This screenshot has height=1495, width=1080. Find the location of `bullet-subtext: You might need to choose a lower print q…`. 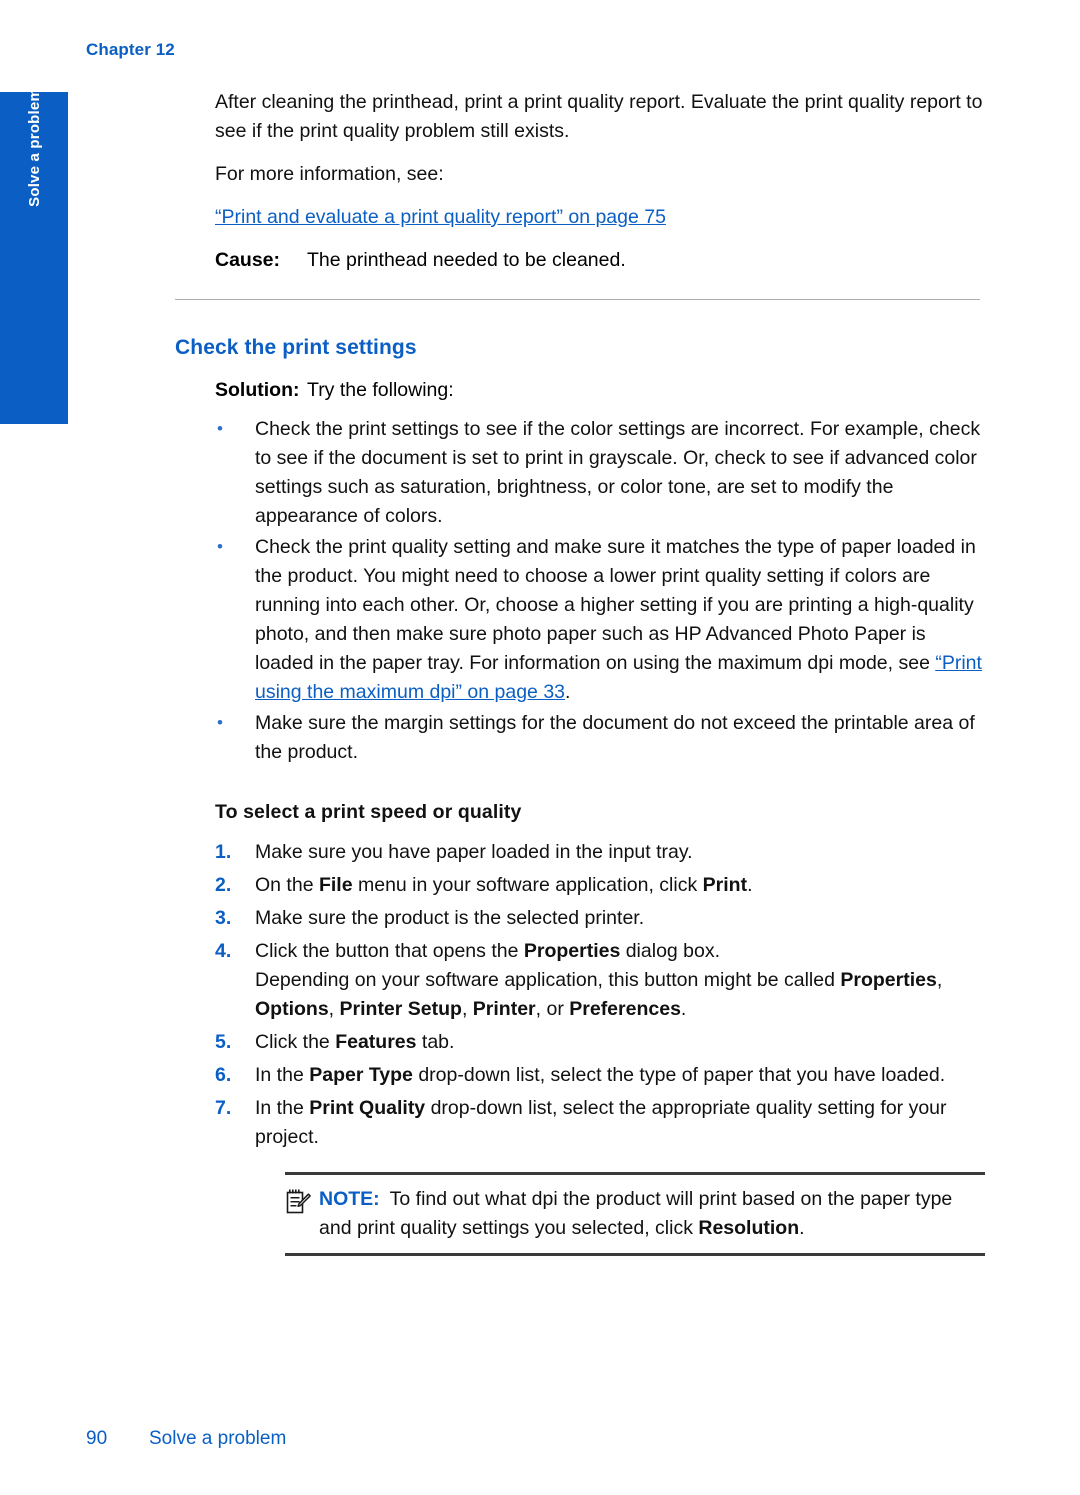

bullet-subtext: You might need to choose a lower print q… is located at coordinates (618, 634).